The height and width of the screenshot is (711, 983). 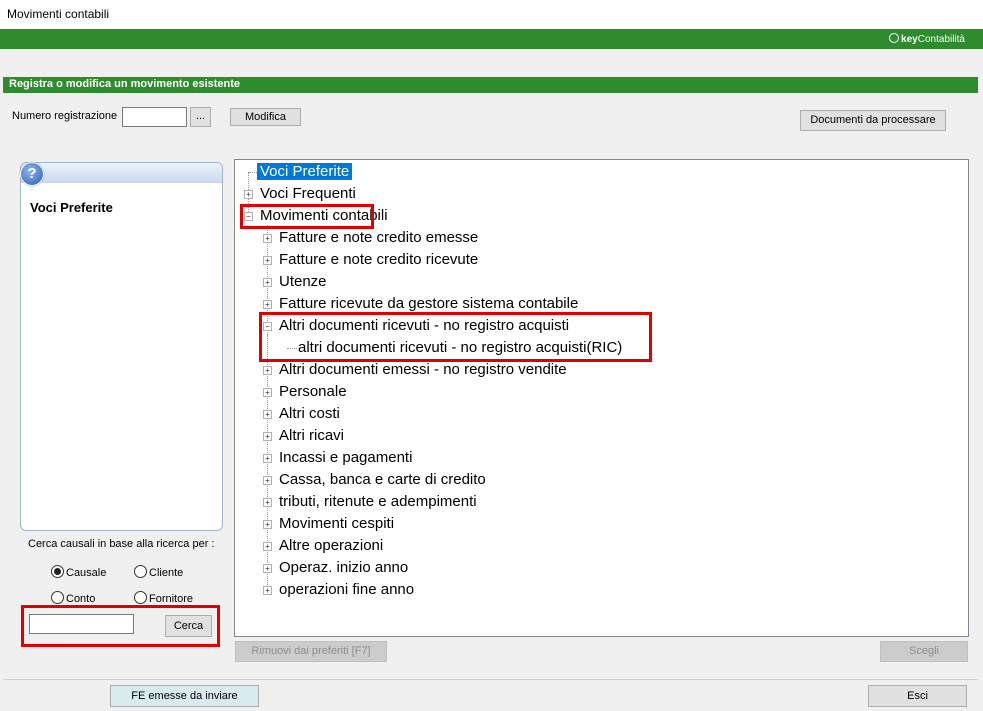 I want to click on tree-item: Cassa, banca e carte di credito, so click(x=382, y=480).